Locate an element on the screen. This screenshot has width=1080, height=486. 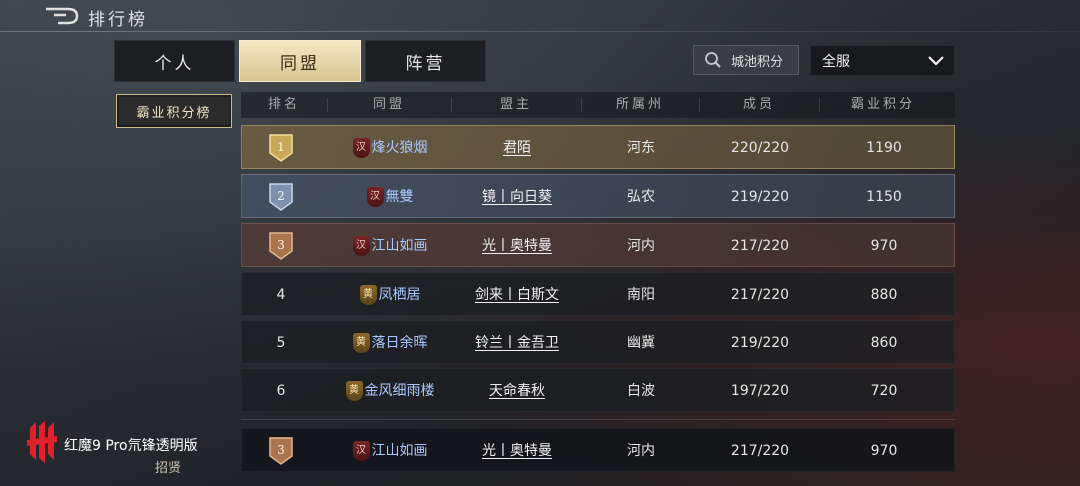
tab-faction: 阵营 is located at coordinates (425, 61).